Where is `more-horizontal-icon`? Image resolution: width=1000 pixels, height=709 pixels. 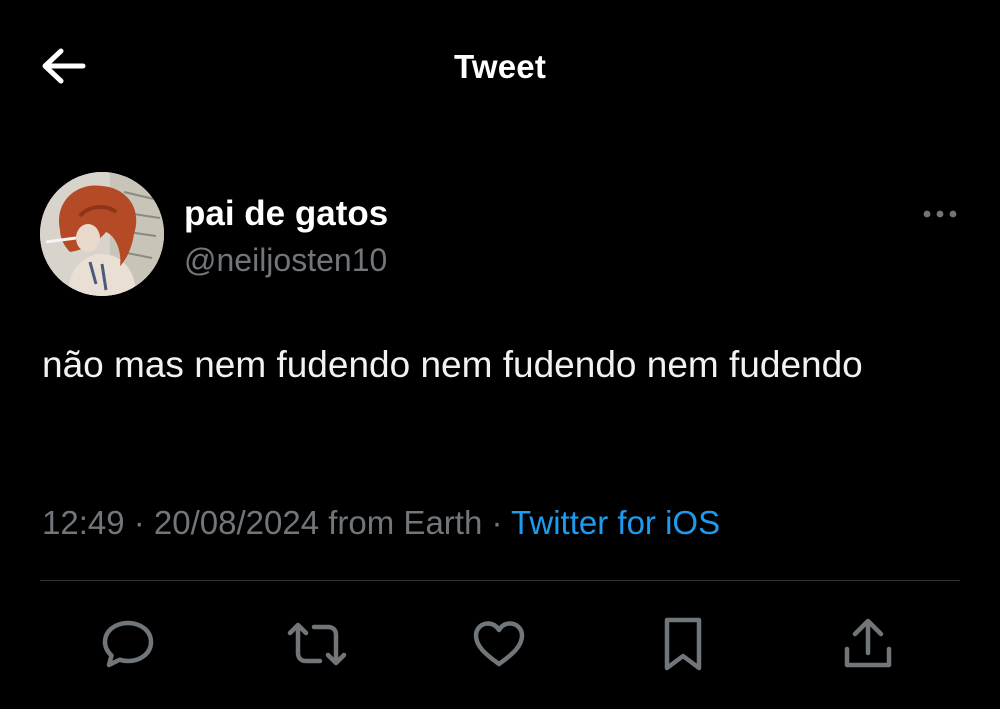
more-horizontal-icon is located at coordinates (940, 215).